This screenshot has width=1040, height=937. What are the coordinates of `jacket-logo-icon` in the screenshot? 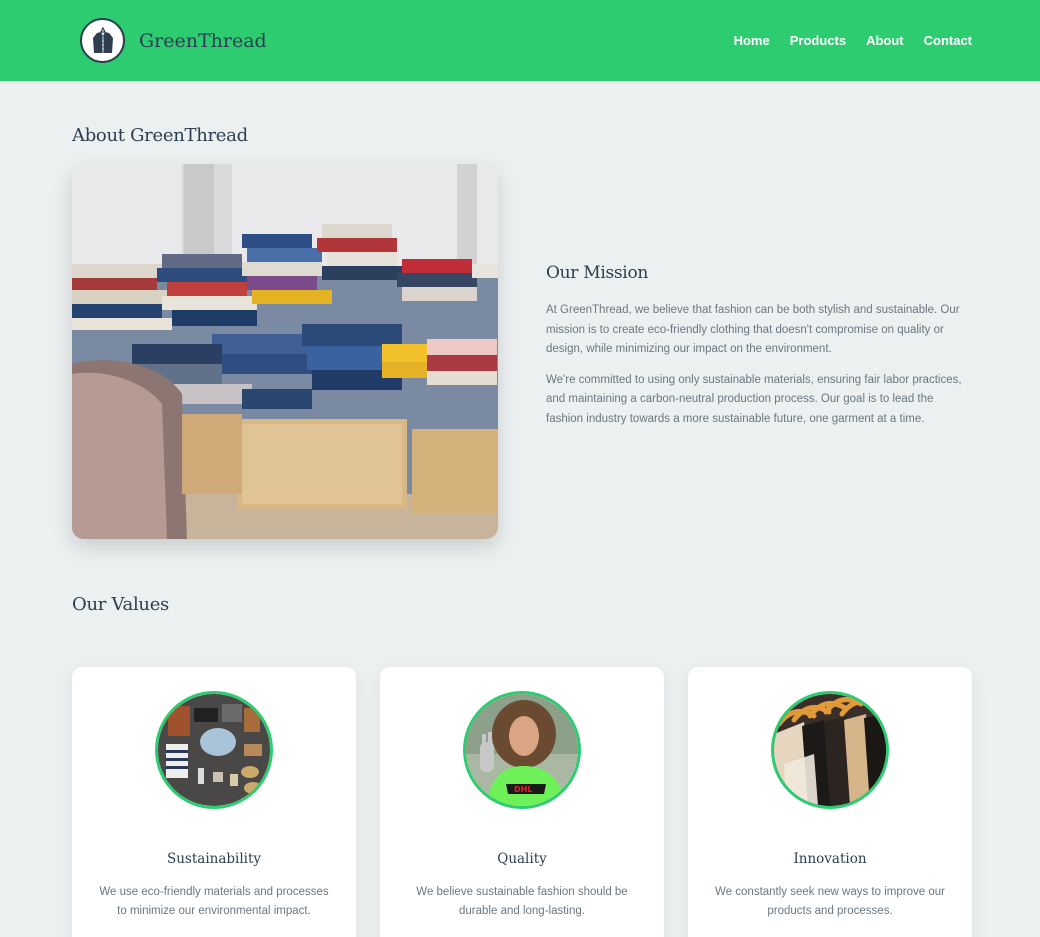 It's located at (102, 40).